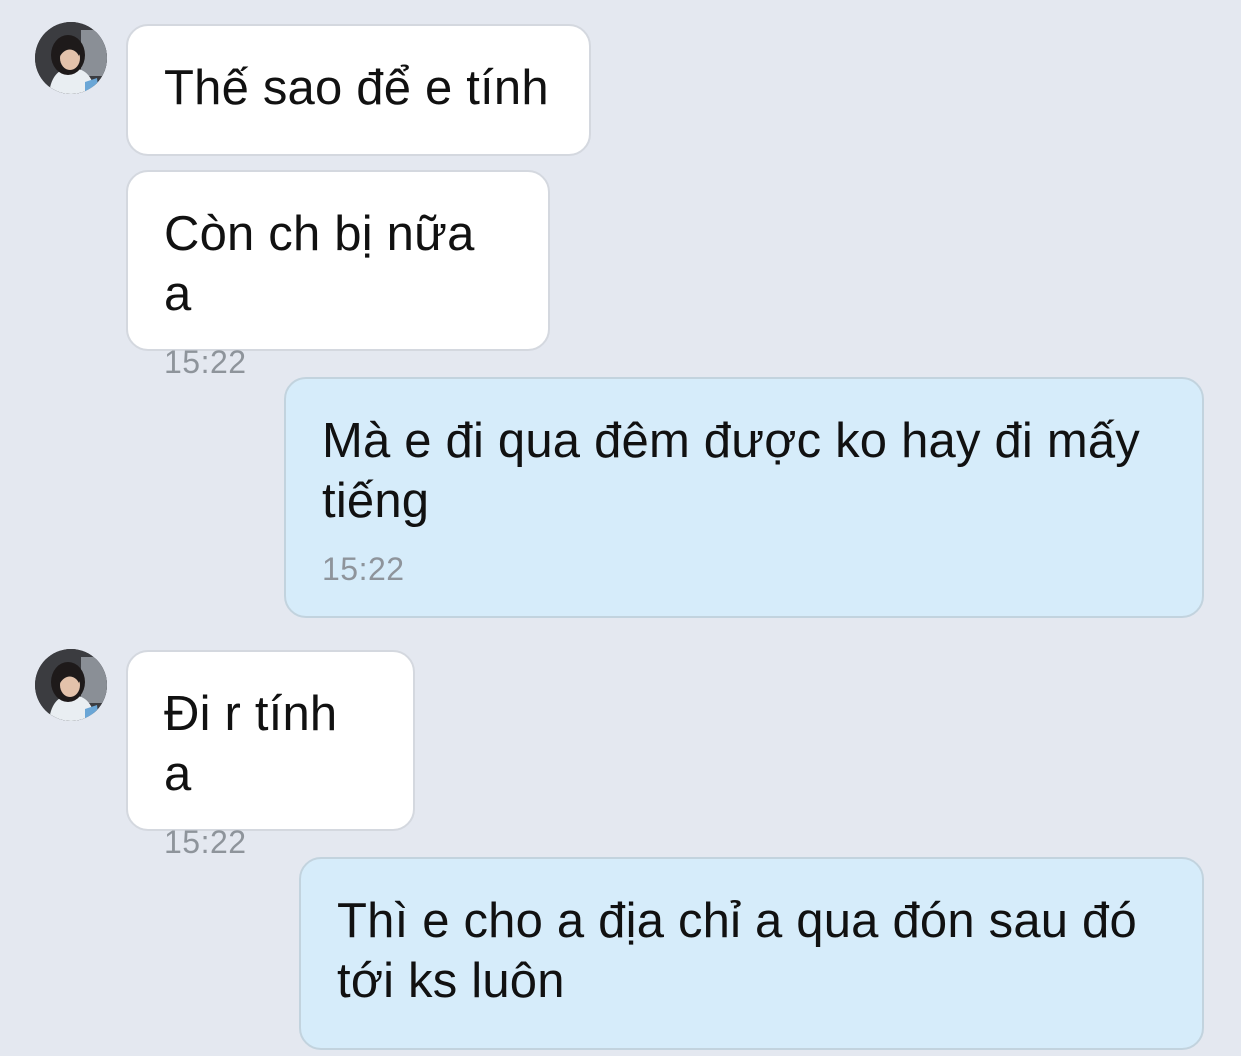  What do you see at coordinates (251, 744) in the screenshot?
I see `message-text: Đi r tính a` at bounding box center [251, 744].